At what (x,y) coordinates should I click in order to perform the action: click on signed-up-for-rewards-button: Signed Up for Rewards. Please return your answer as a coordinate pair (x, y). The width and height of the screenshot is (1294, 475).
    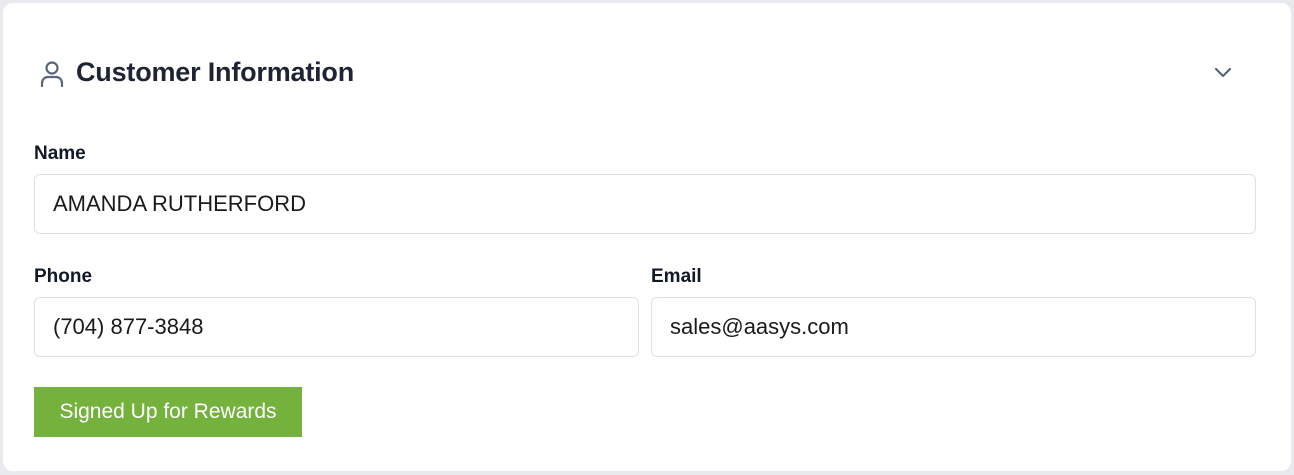
    Looking at the image, I should click on (168, 412).